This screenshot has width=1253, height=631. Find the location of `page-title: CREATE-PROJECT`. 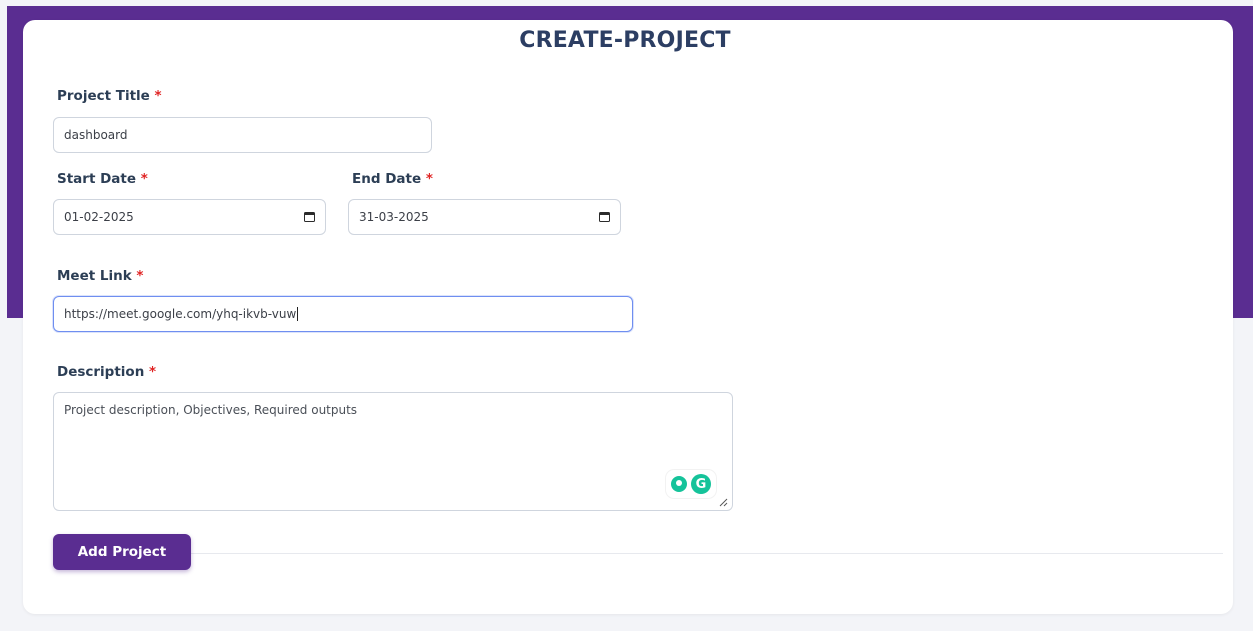

page-title: CREATE-PROJECT is located at coordinates (625, 40).